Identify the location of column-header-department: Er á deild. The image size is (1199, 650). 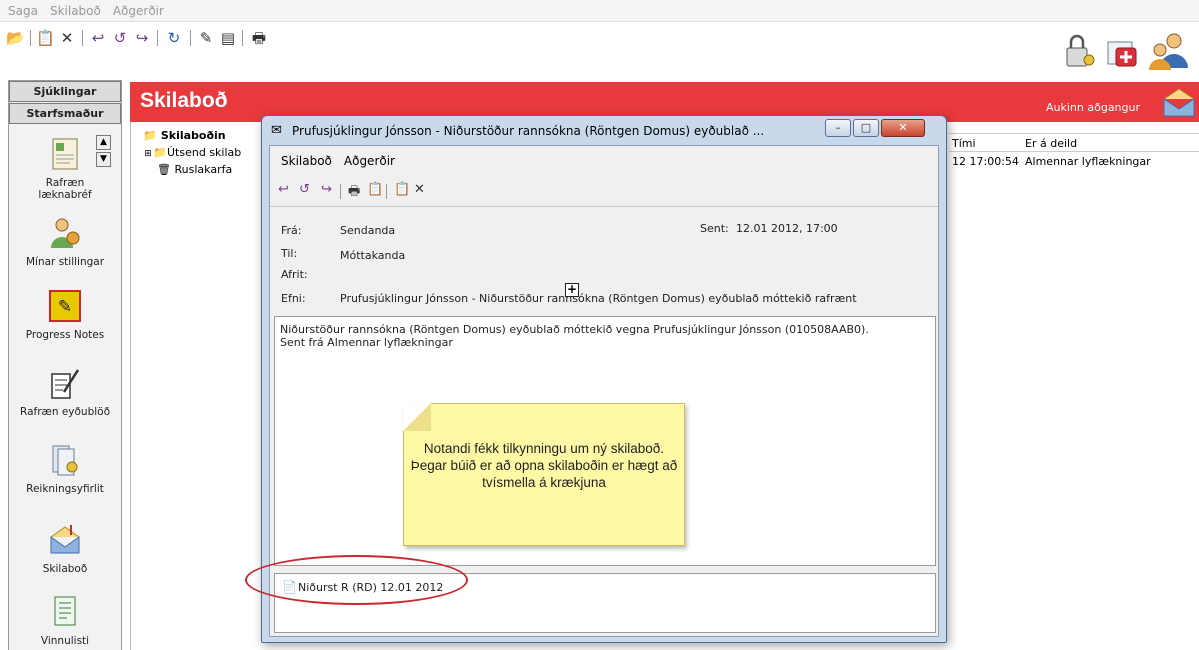
(1051, 143).